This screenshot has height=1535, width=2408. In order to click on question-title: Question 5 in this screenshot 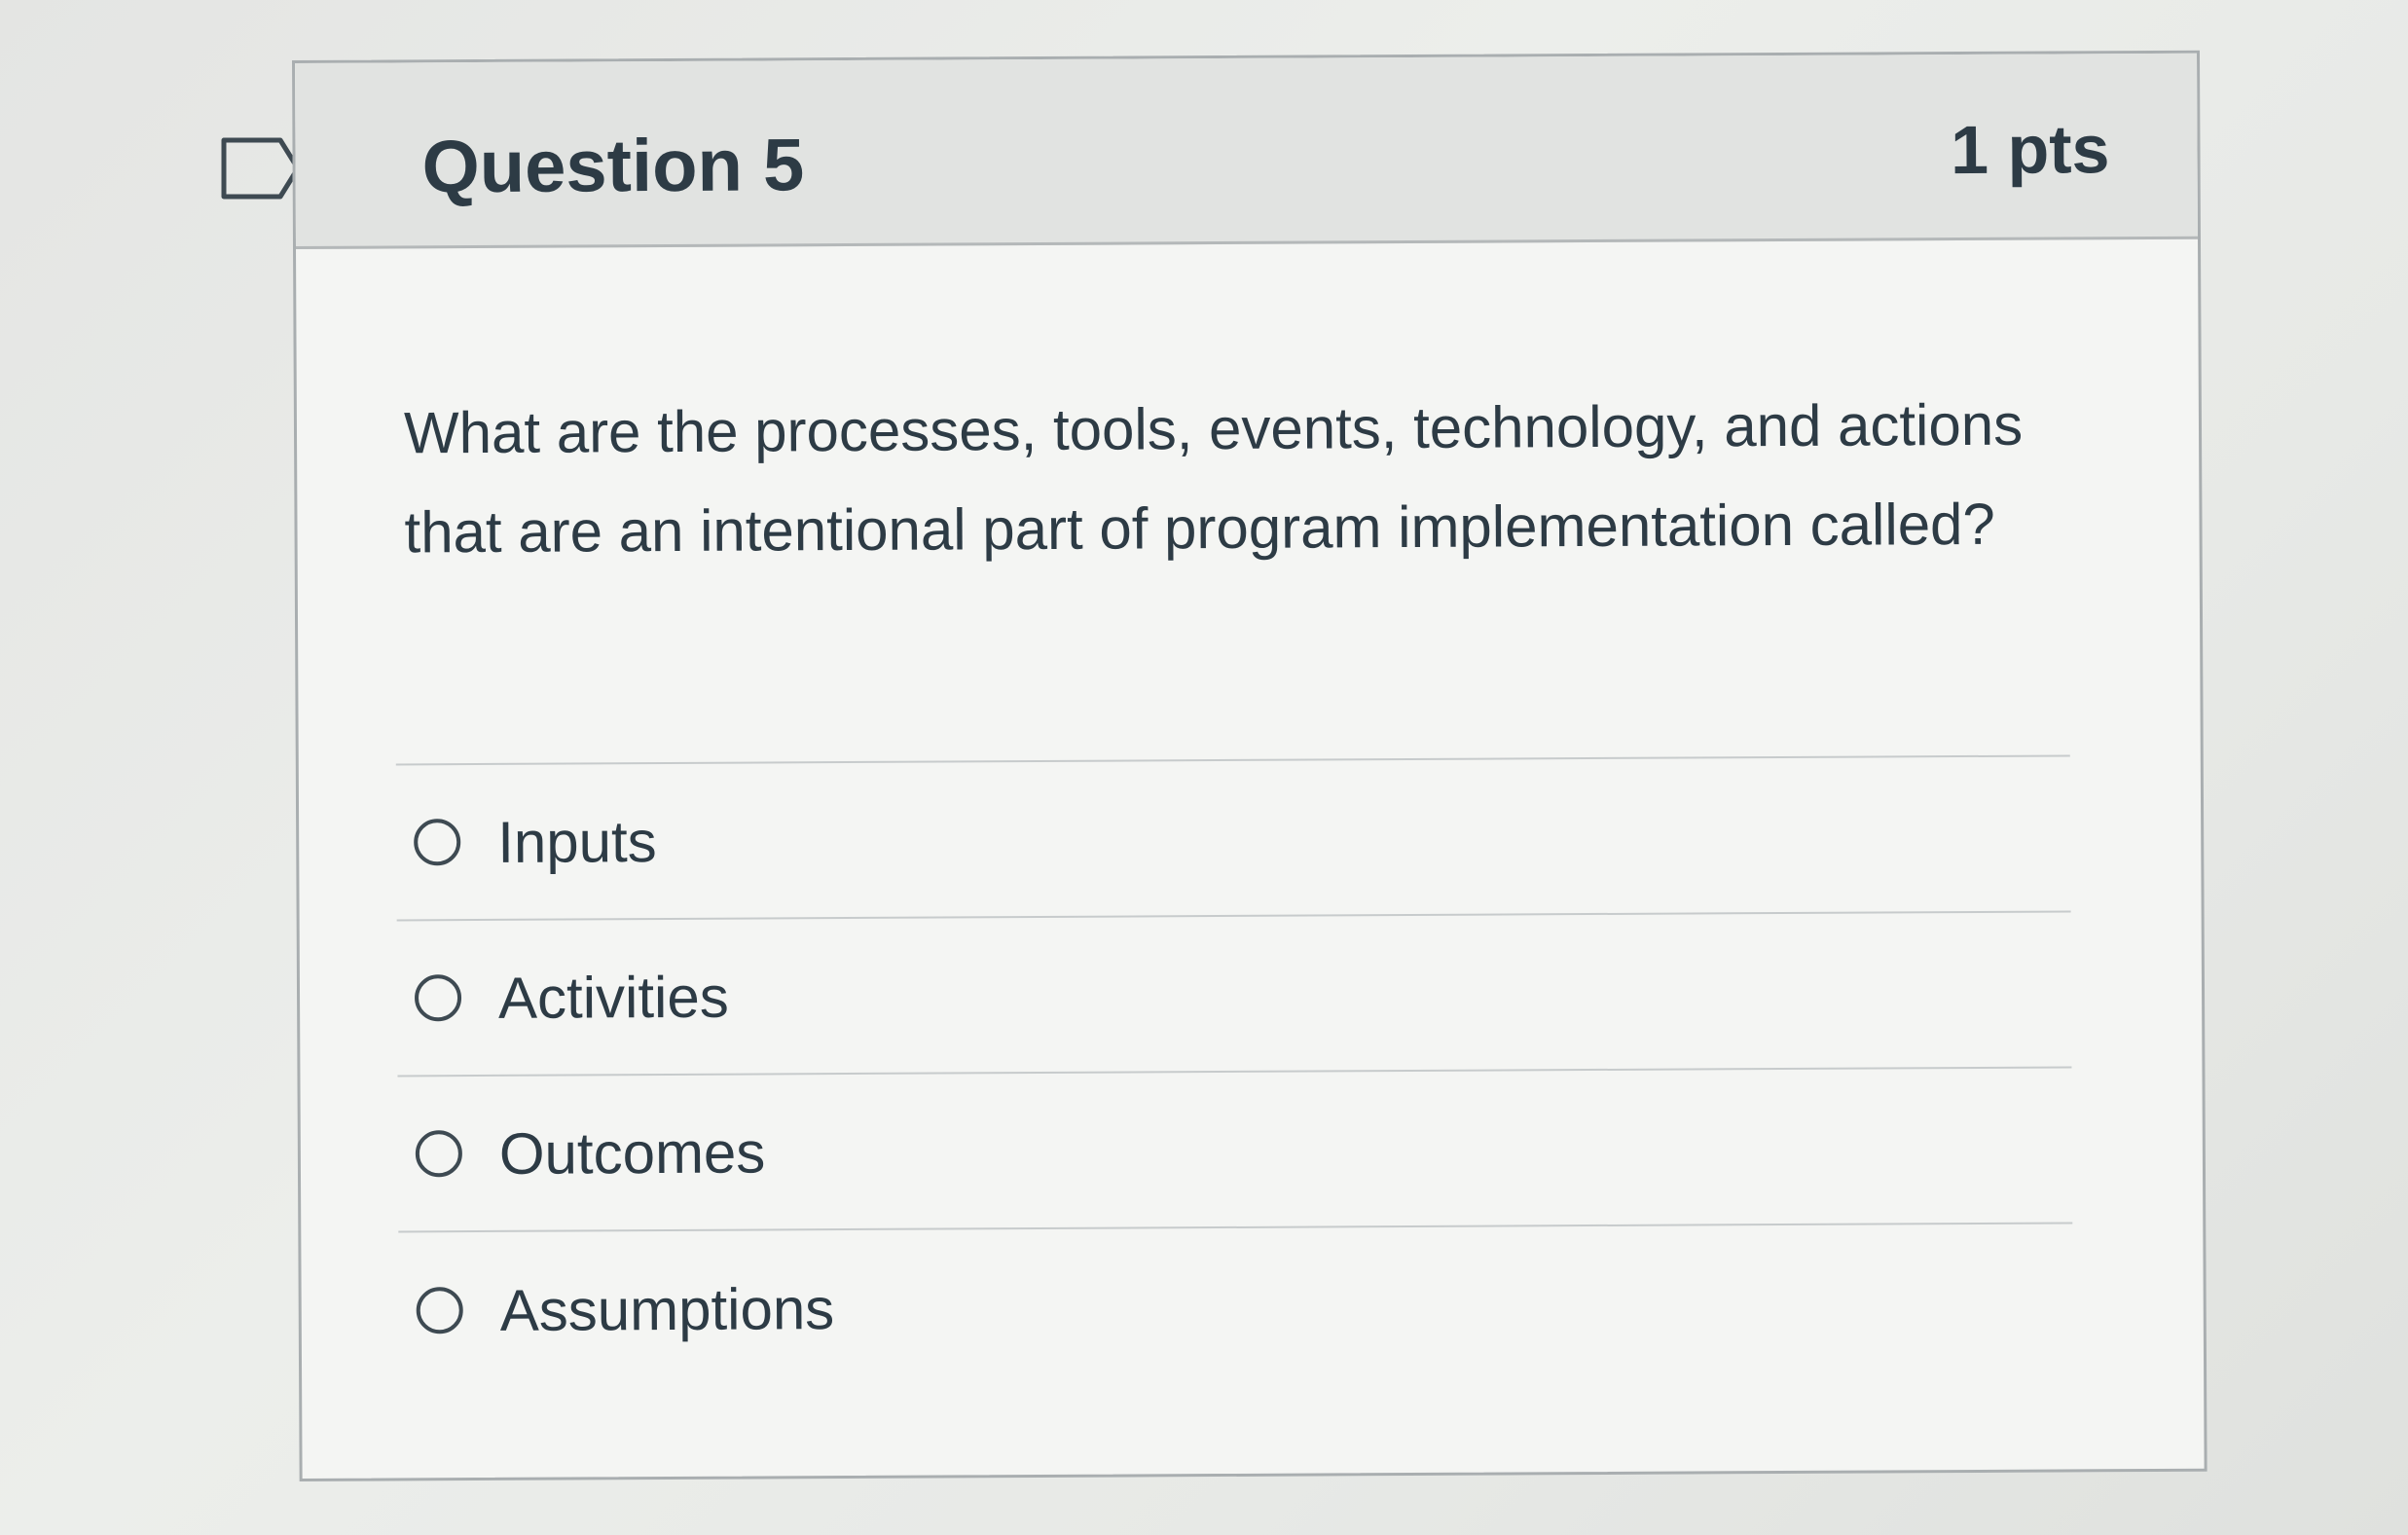, I will do `click(613, 166)`.